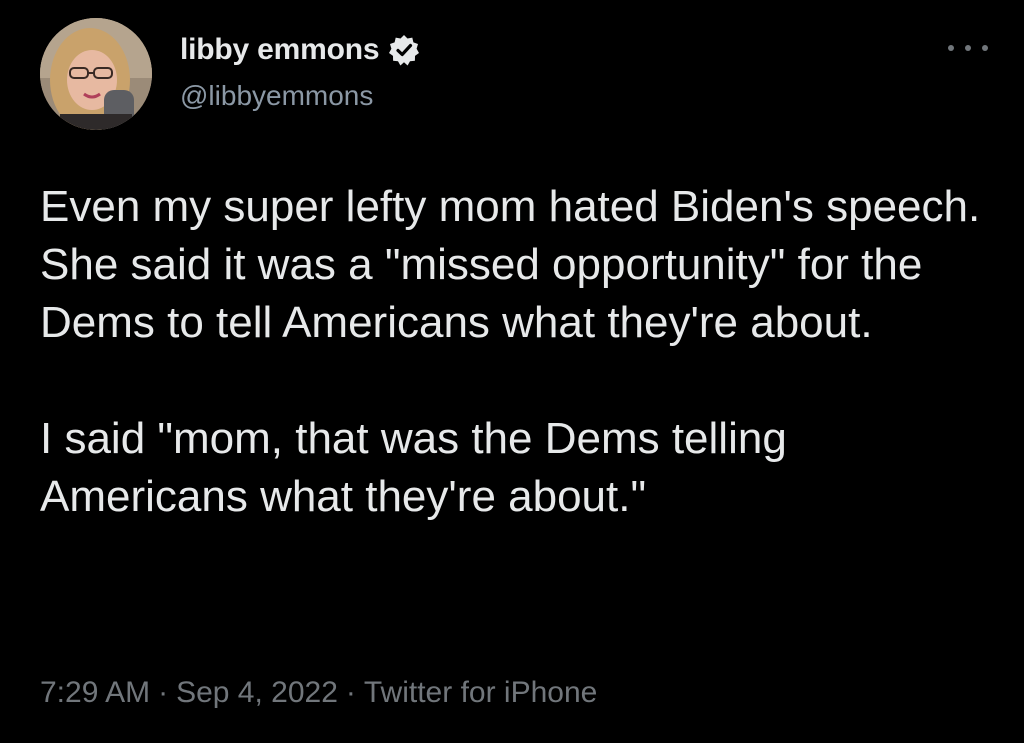  I want to click on handle: @libbyemmons, so click(300, 96).